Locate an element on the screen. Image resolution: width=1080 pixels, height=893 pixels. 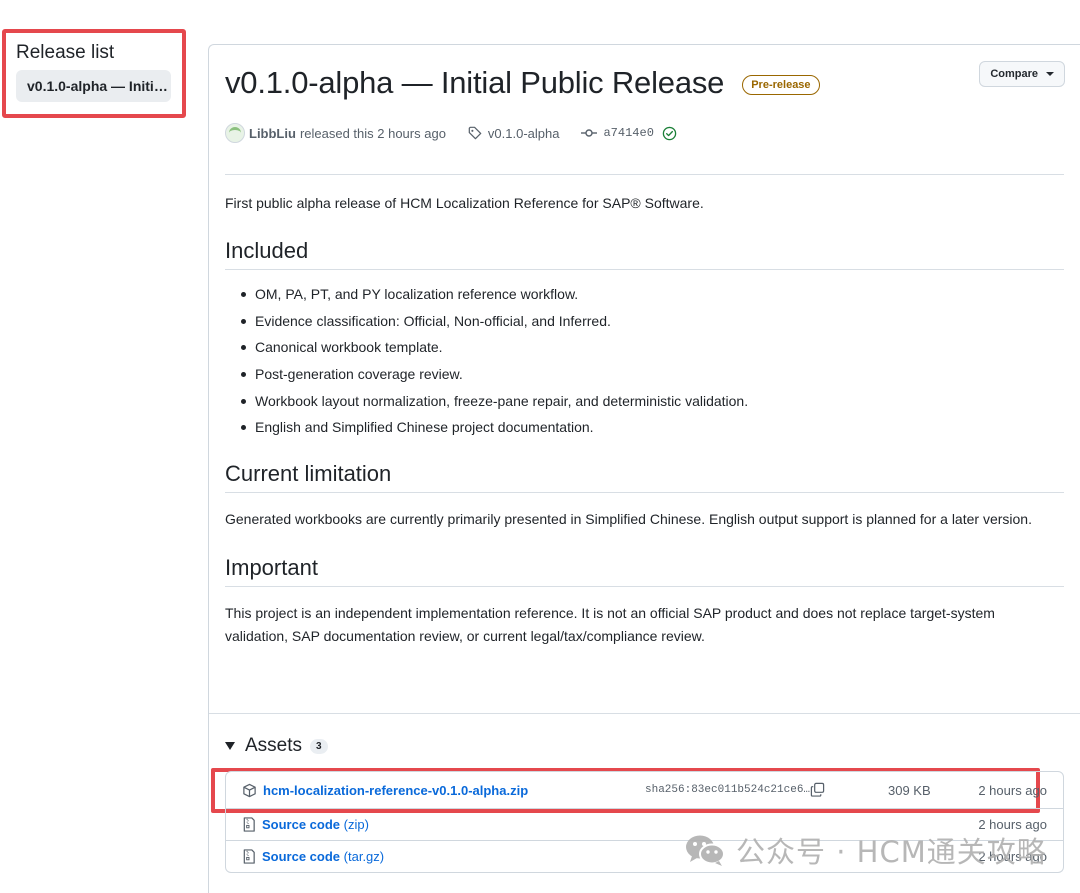
assets-count-badge: 3 is located at coordinates (319, 746).